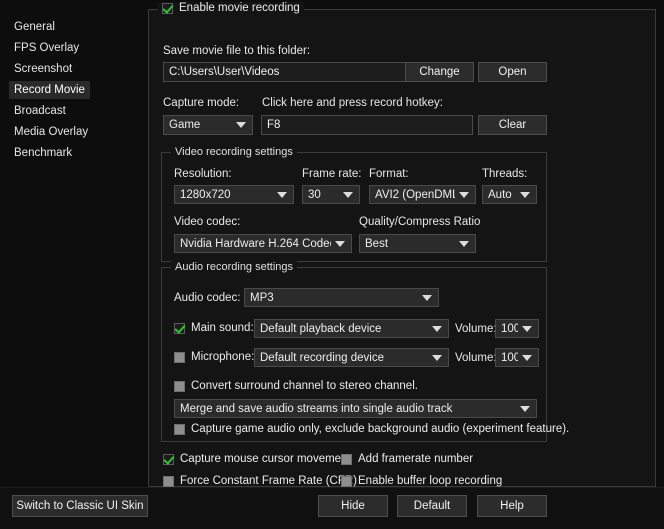  What do you see at coordinates (237, 51) in the screenshot?
I see `save-folder-label: Save movie file to this folder:` at bounding box center [237, 51].